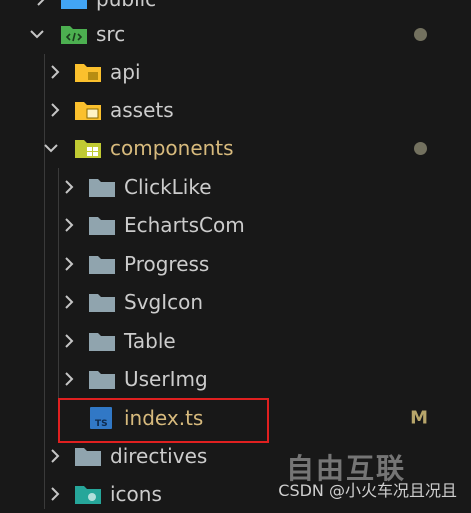 Image resolution: width=471 pixels, height=513 pixels. Describe the element at coordinates (74, 4) in the screenshot. I see `folder-public-icon` at that location.